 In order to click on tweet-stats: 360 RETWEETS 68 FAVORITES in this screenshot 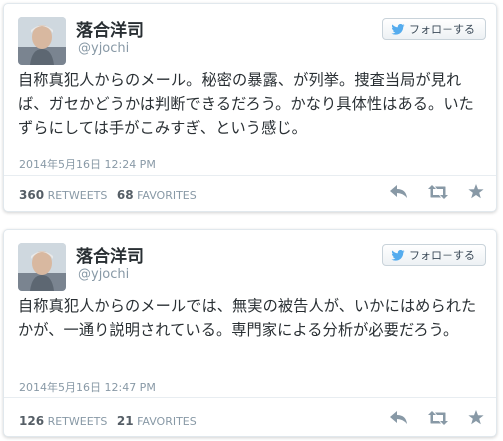, I will do `click(111, 195)`.